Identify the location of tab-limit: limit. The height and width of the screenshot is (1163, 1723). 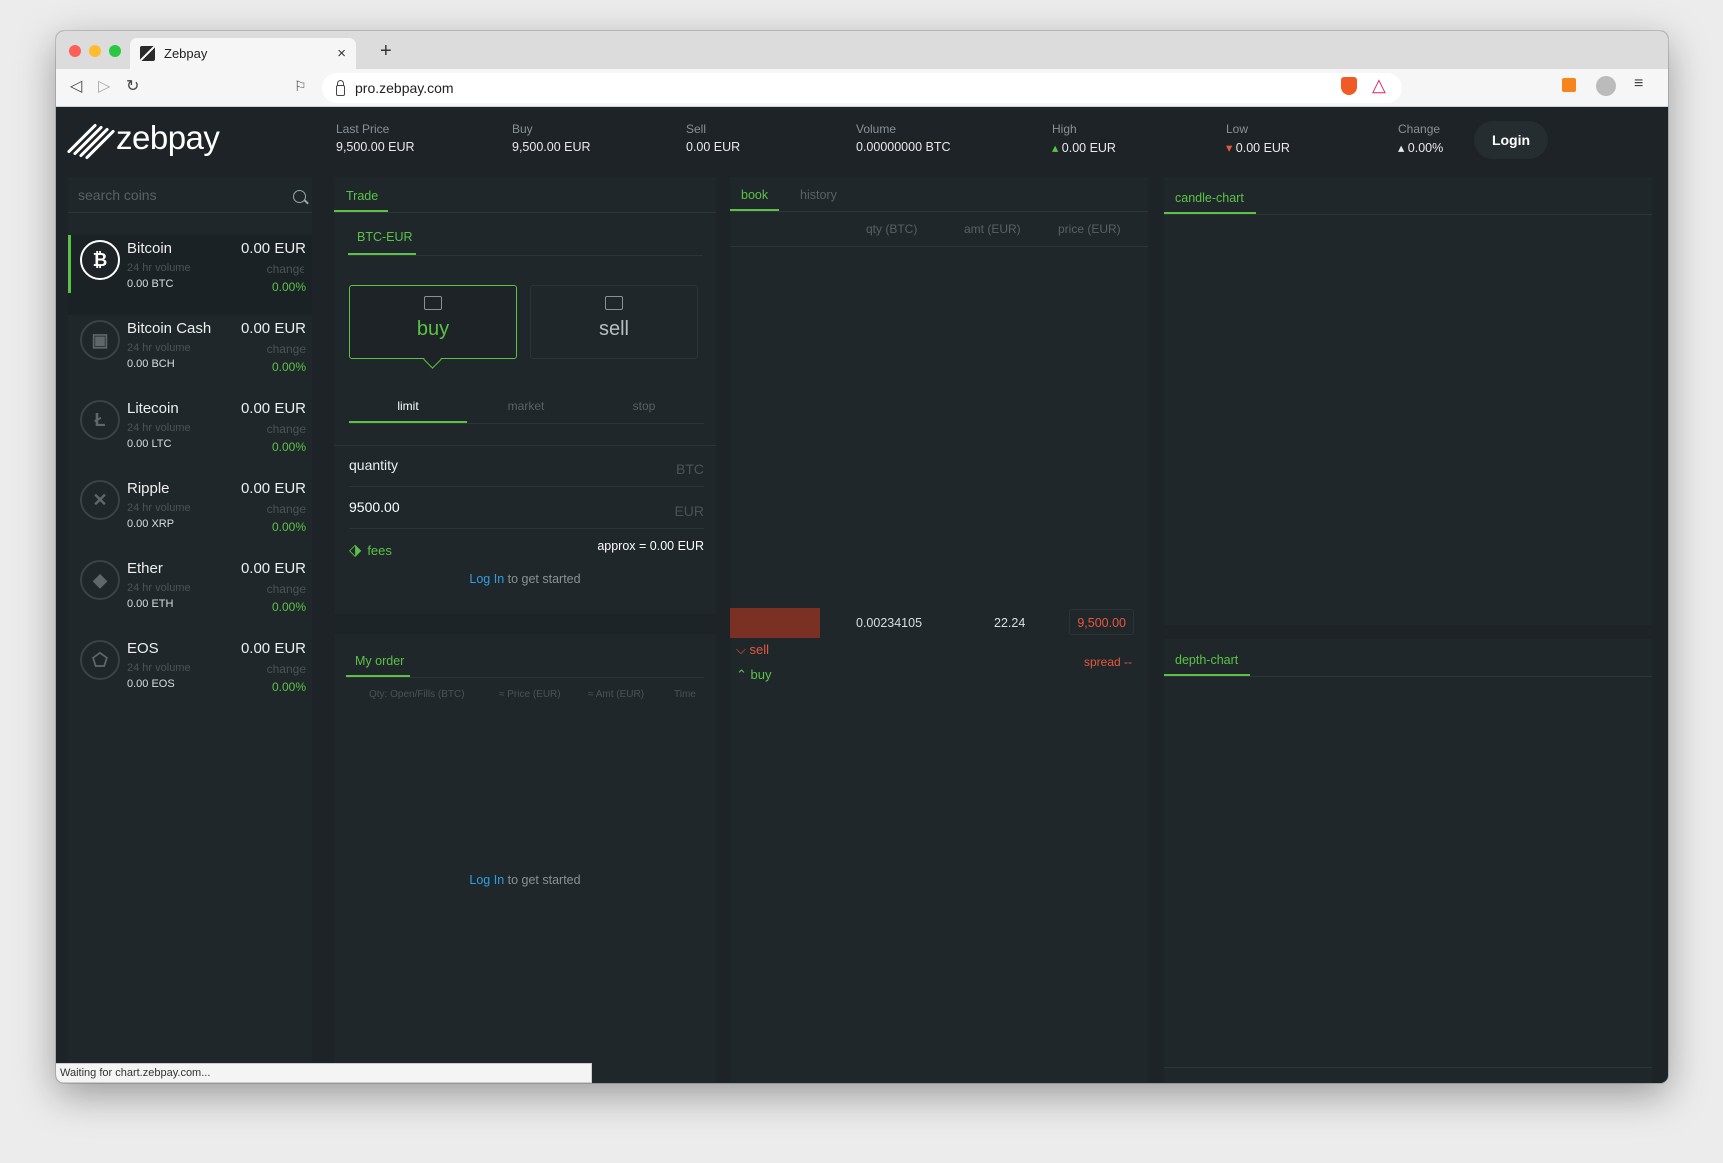
(408, 406).